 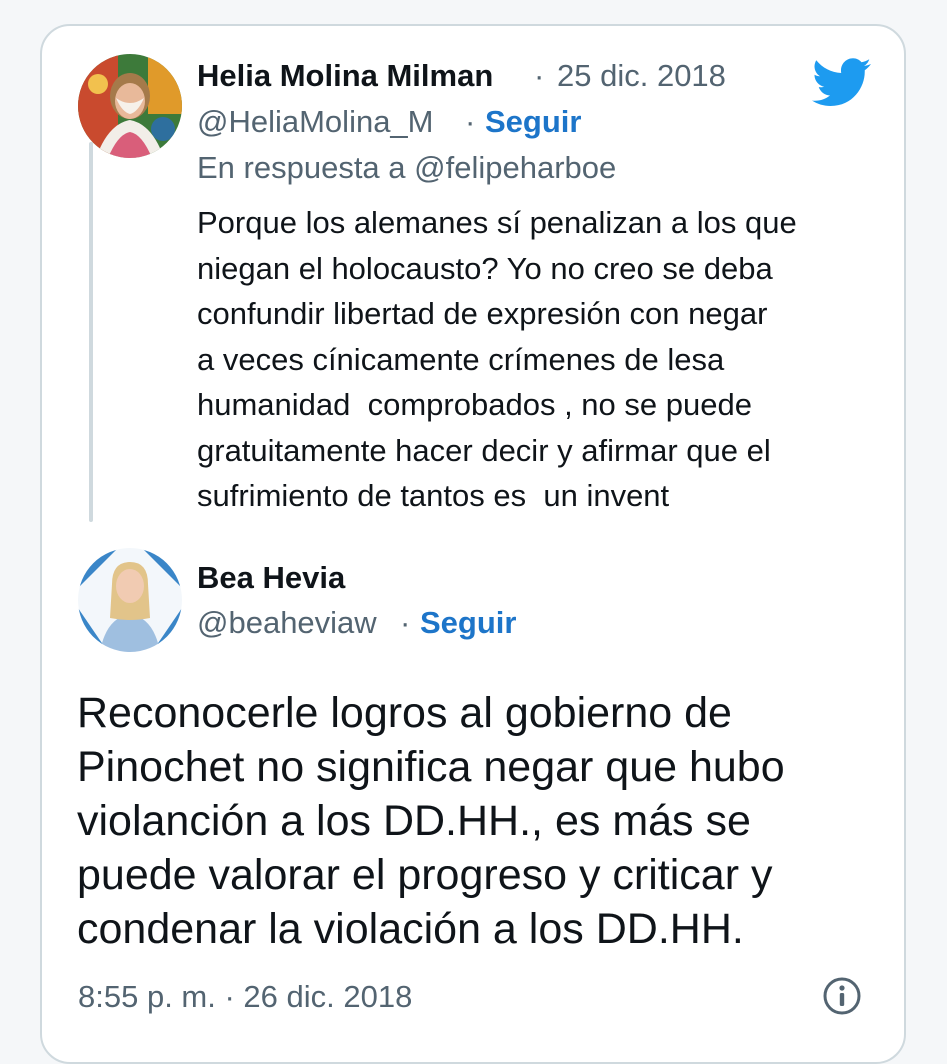 I want to click on reply-context: En respuesta a @felipeharboe, so click(x=406, y=167).